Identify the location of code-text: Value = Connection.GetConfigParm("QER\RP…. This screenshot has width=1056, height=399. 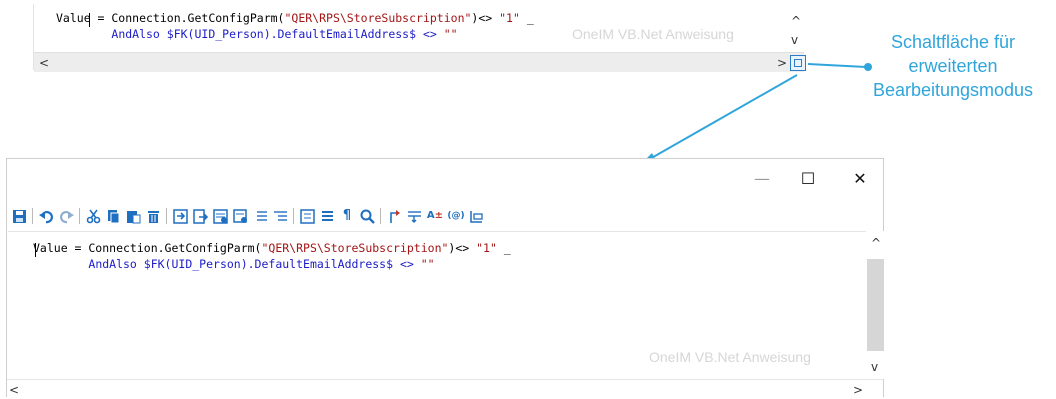
(272, 256).